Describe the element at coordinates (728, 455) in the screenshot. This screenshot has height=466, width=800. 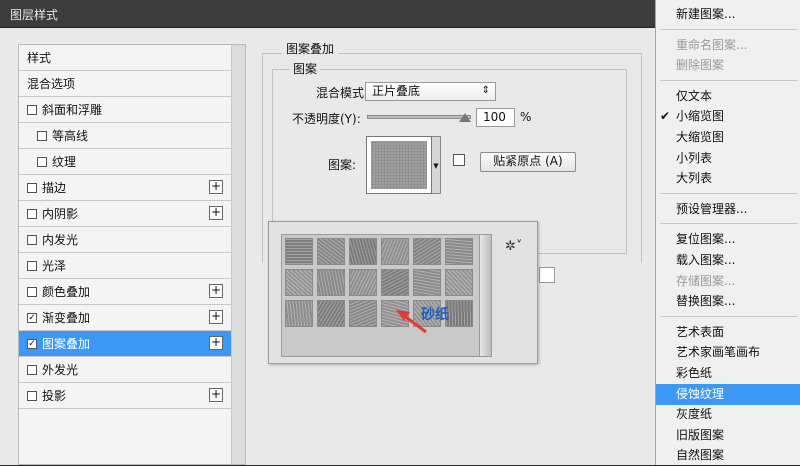
I see `menu-item: 自然图案` at that location.